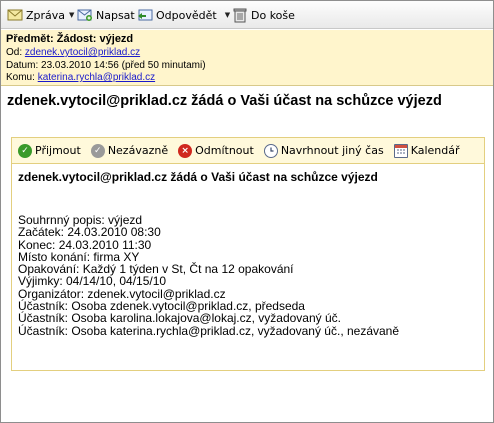 This screenshot has width=494, height=423. I want to click on check-icon: ✓, so click(25, 150).